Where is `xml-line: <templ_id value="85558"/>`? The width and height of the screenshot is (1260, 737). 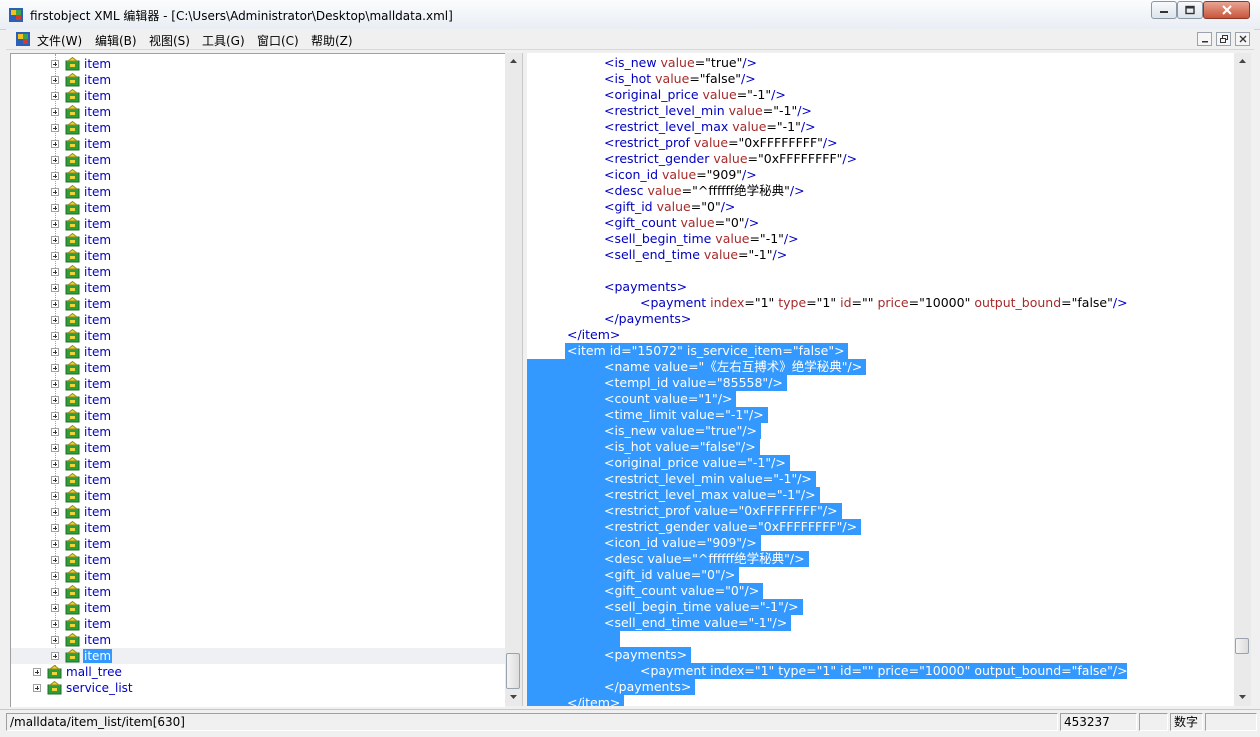 xml-line: <templ_id value="85558"/> is located at coordinates (880, 383).